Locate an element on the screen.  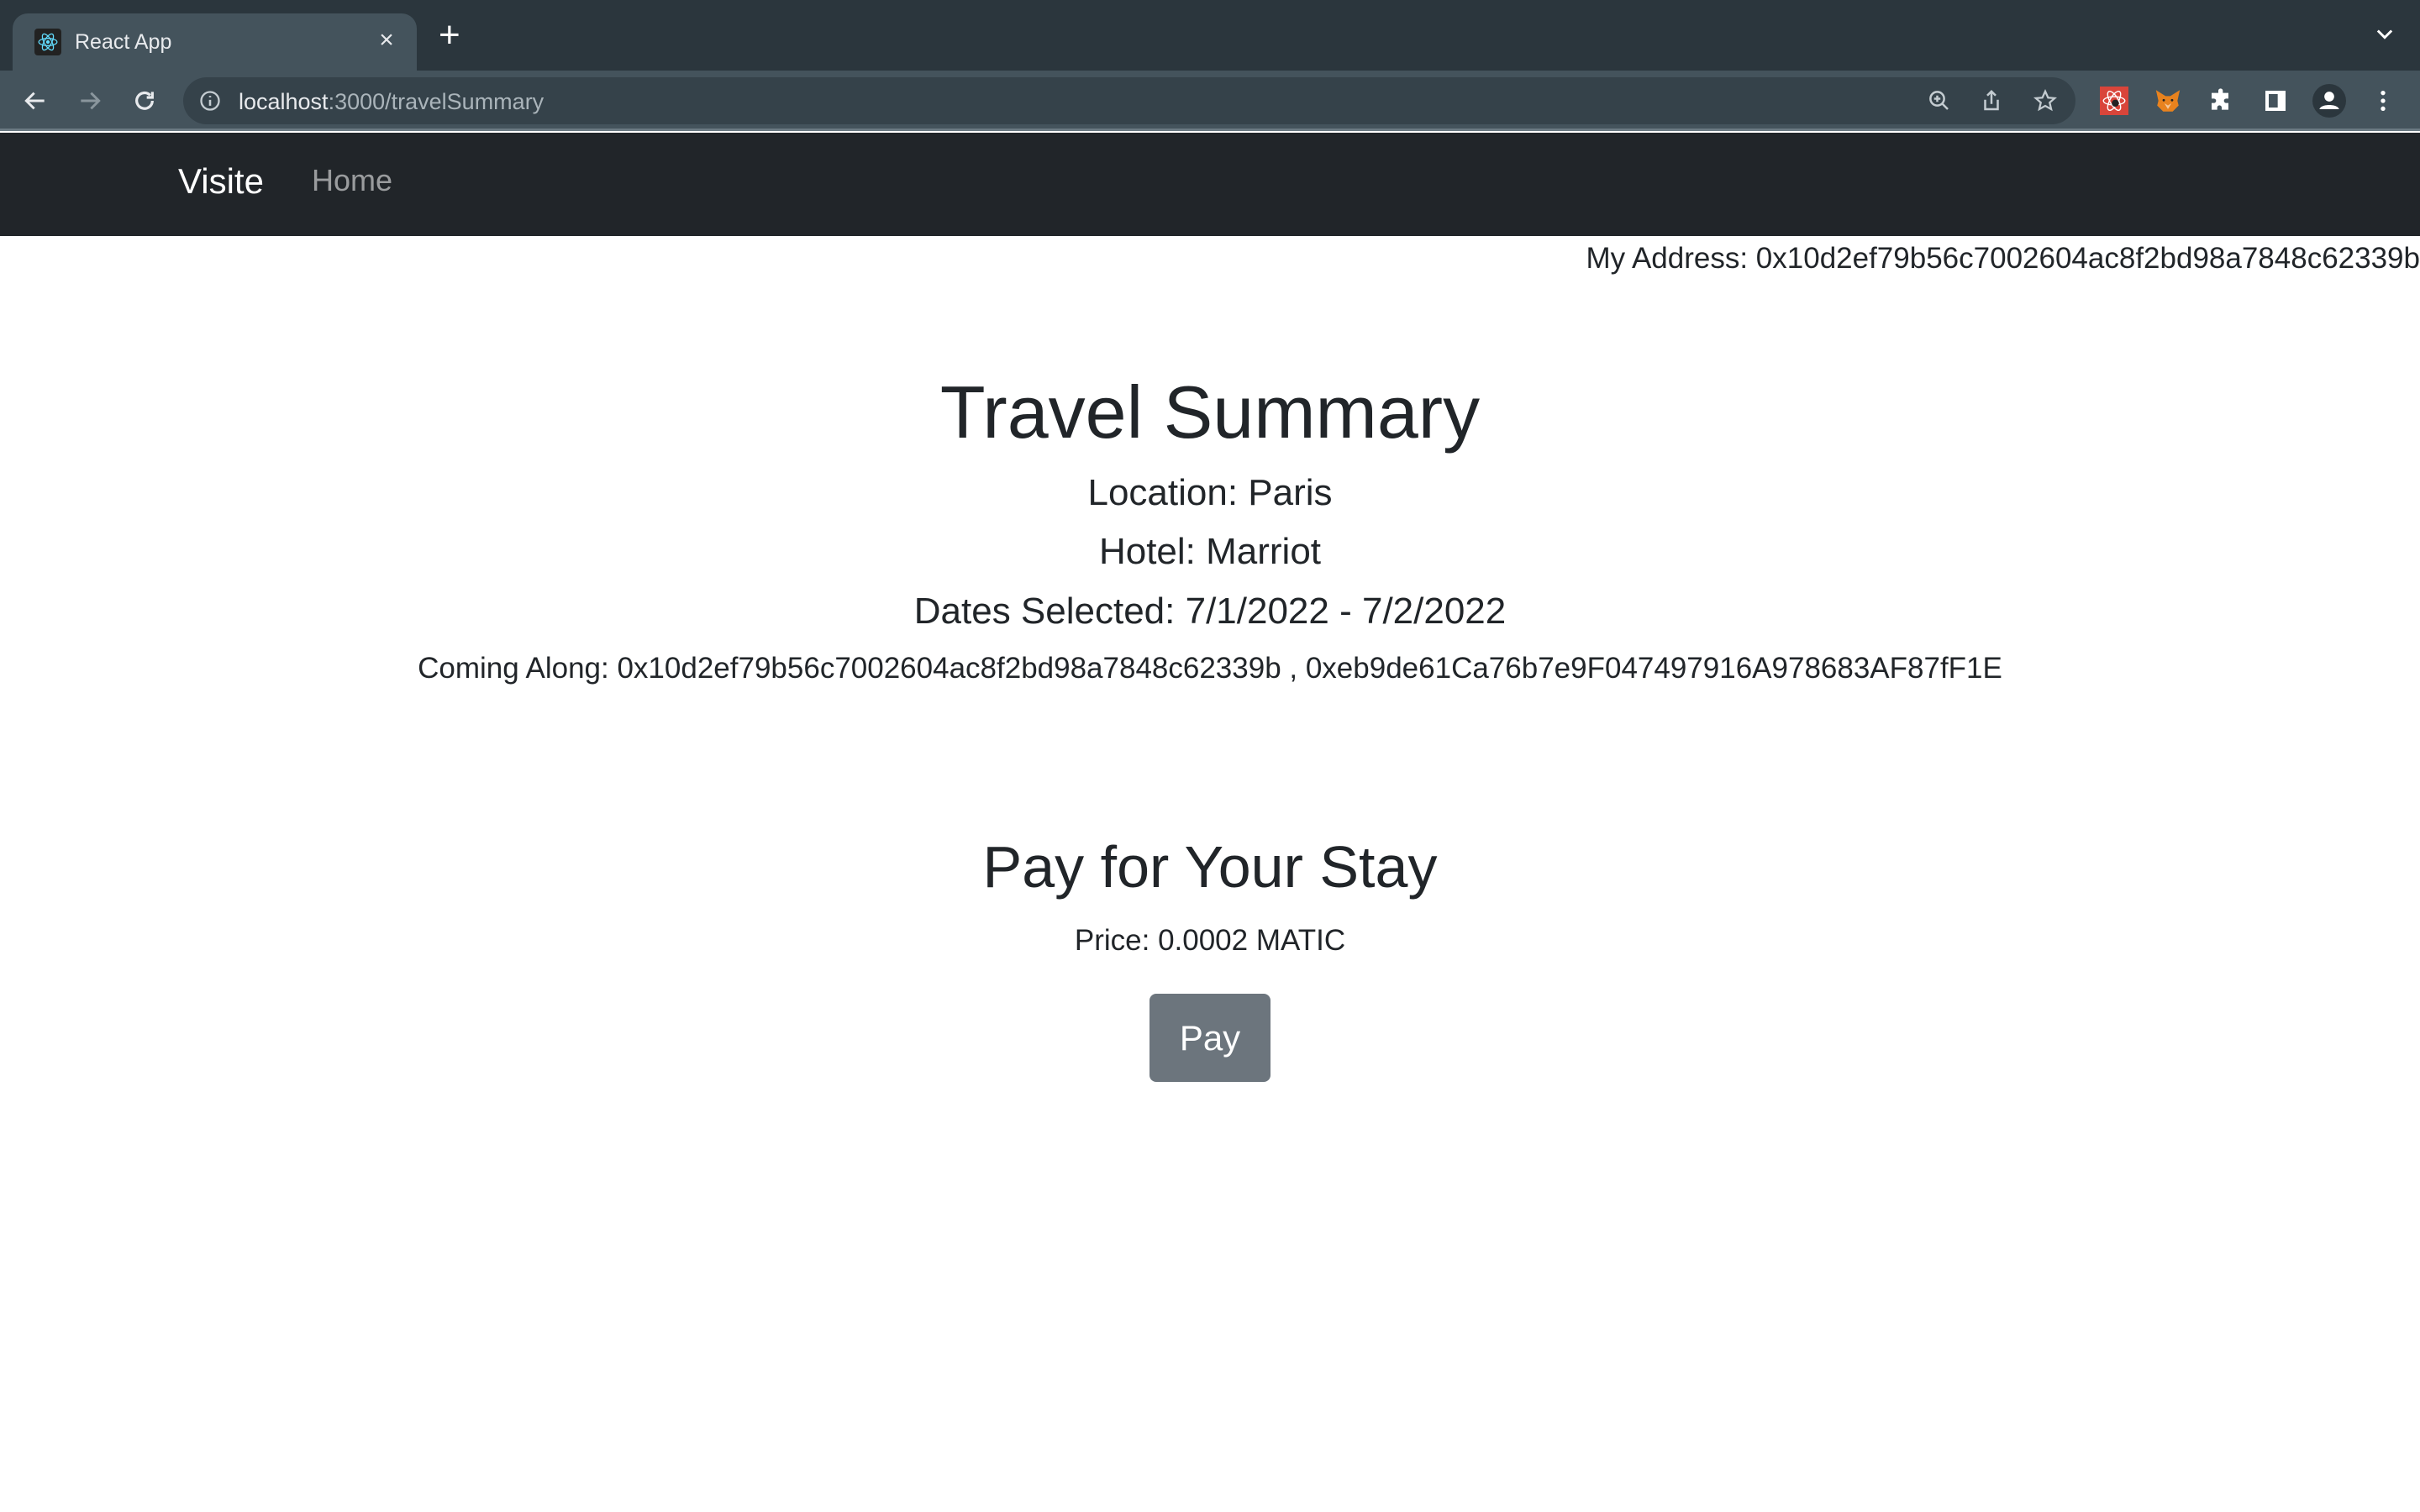
side-panel-icon is located at coordinates (2275, 101).